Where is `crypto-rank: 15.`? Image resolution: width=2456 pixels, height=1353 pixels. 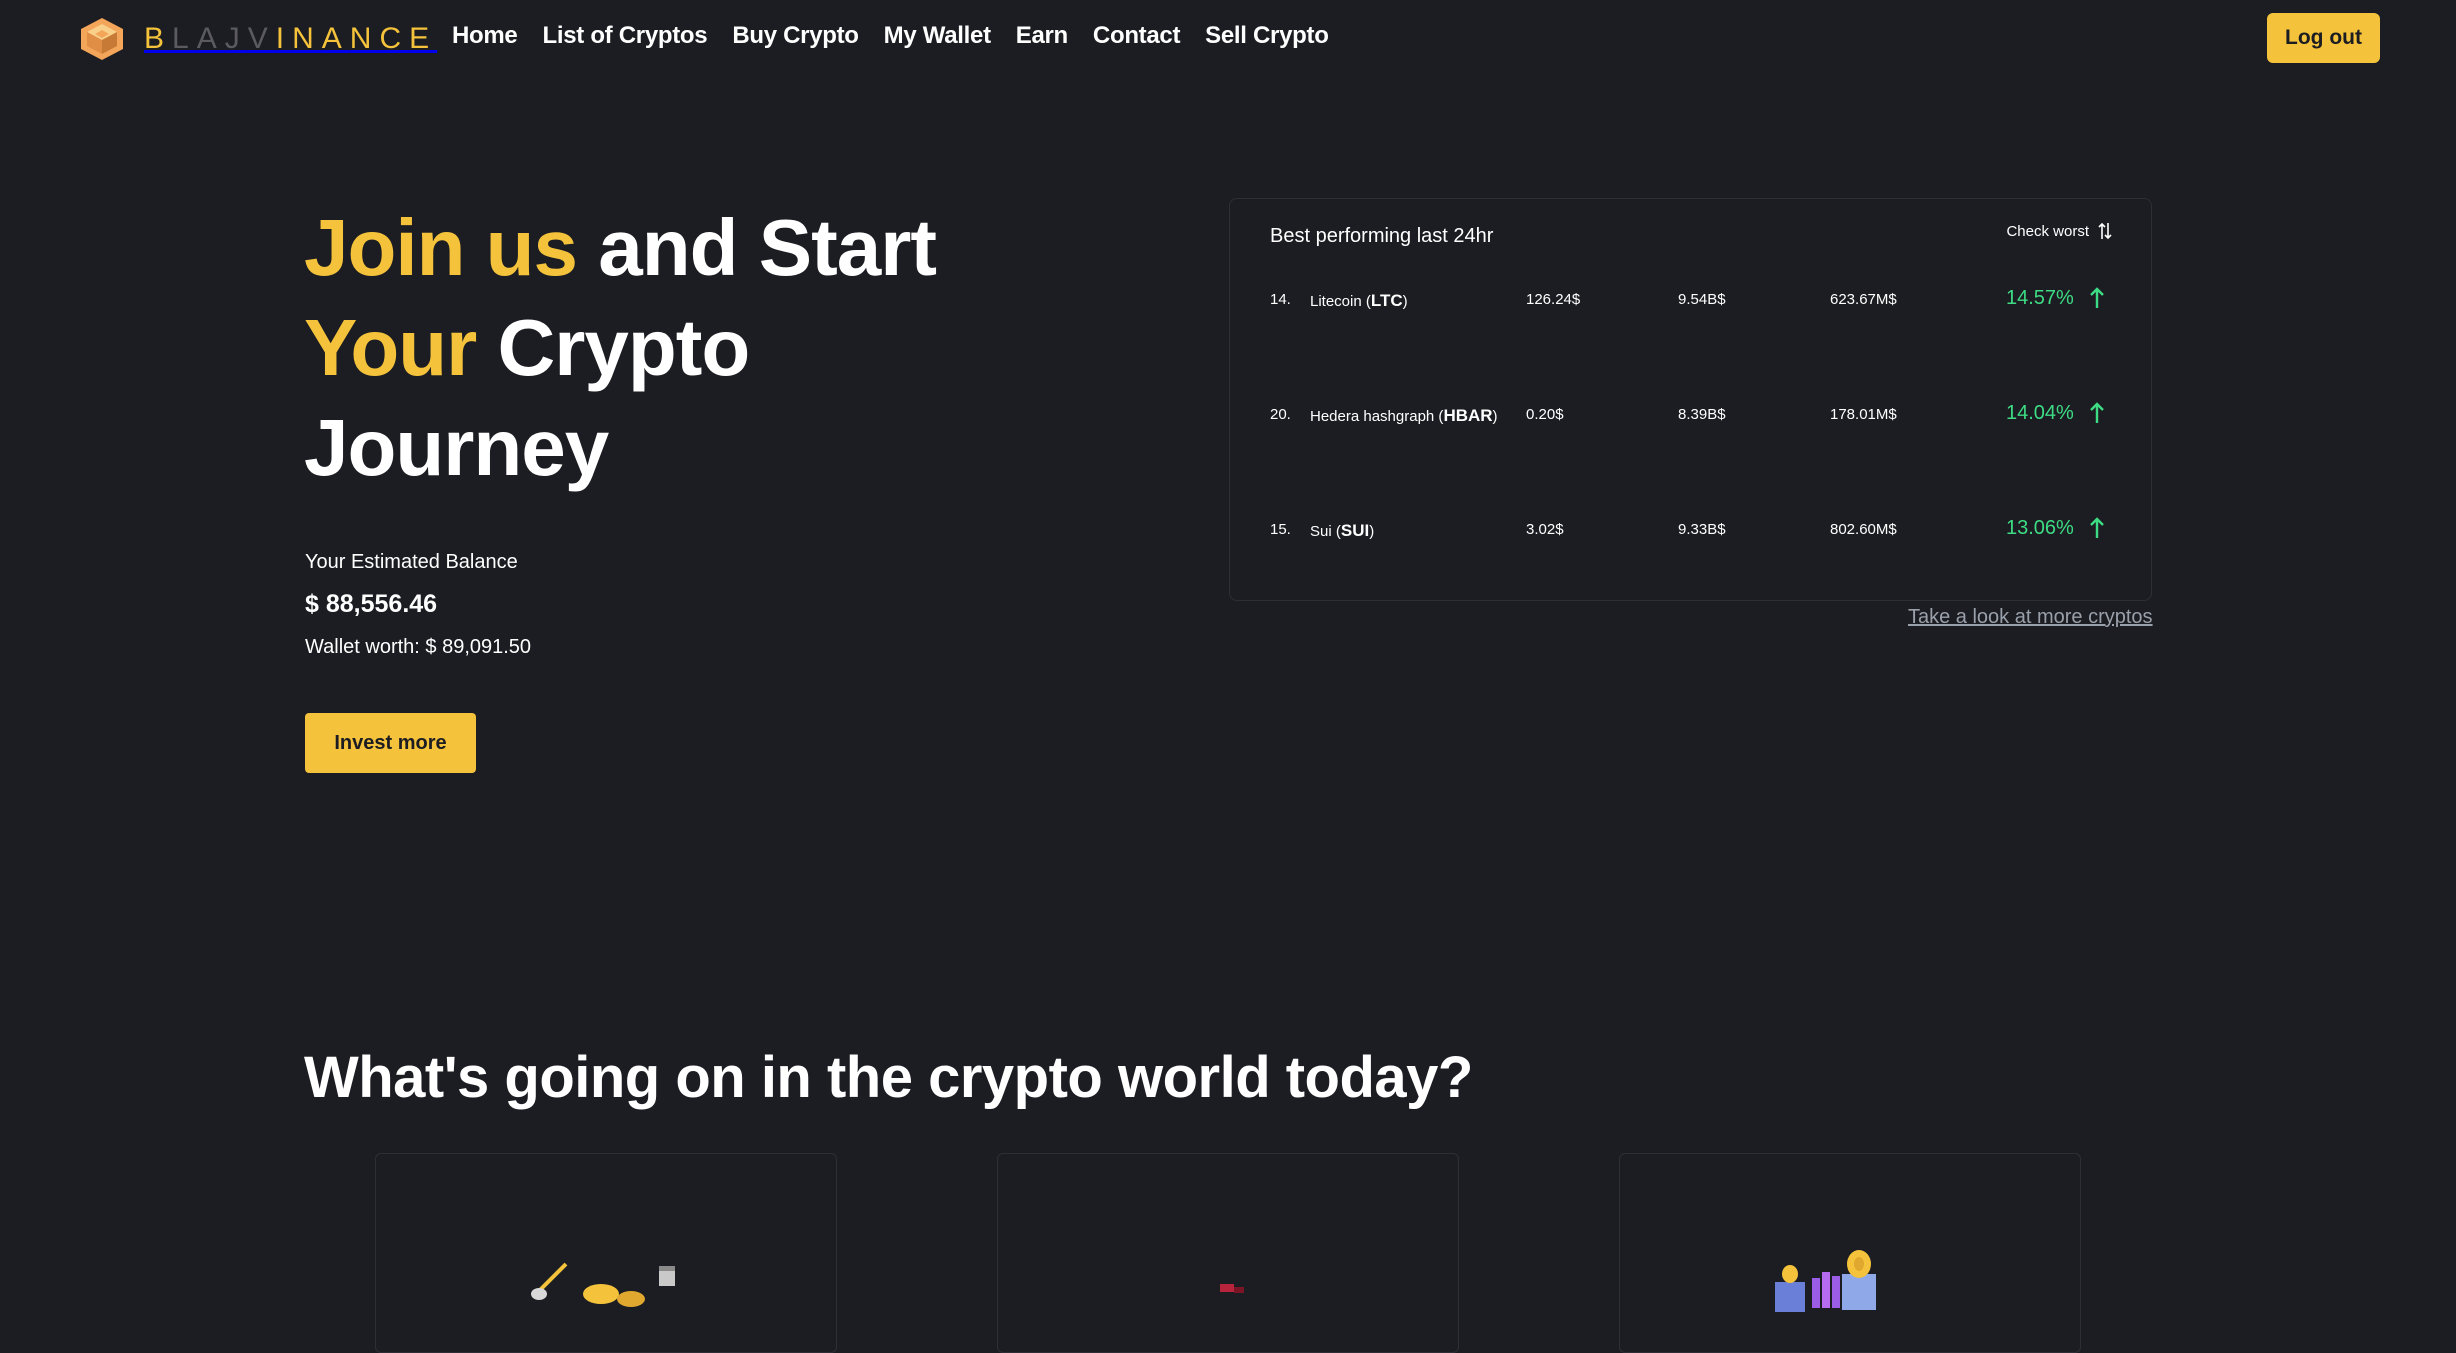 crypto-rank: 15. is located at coordinates (1280, 529).